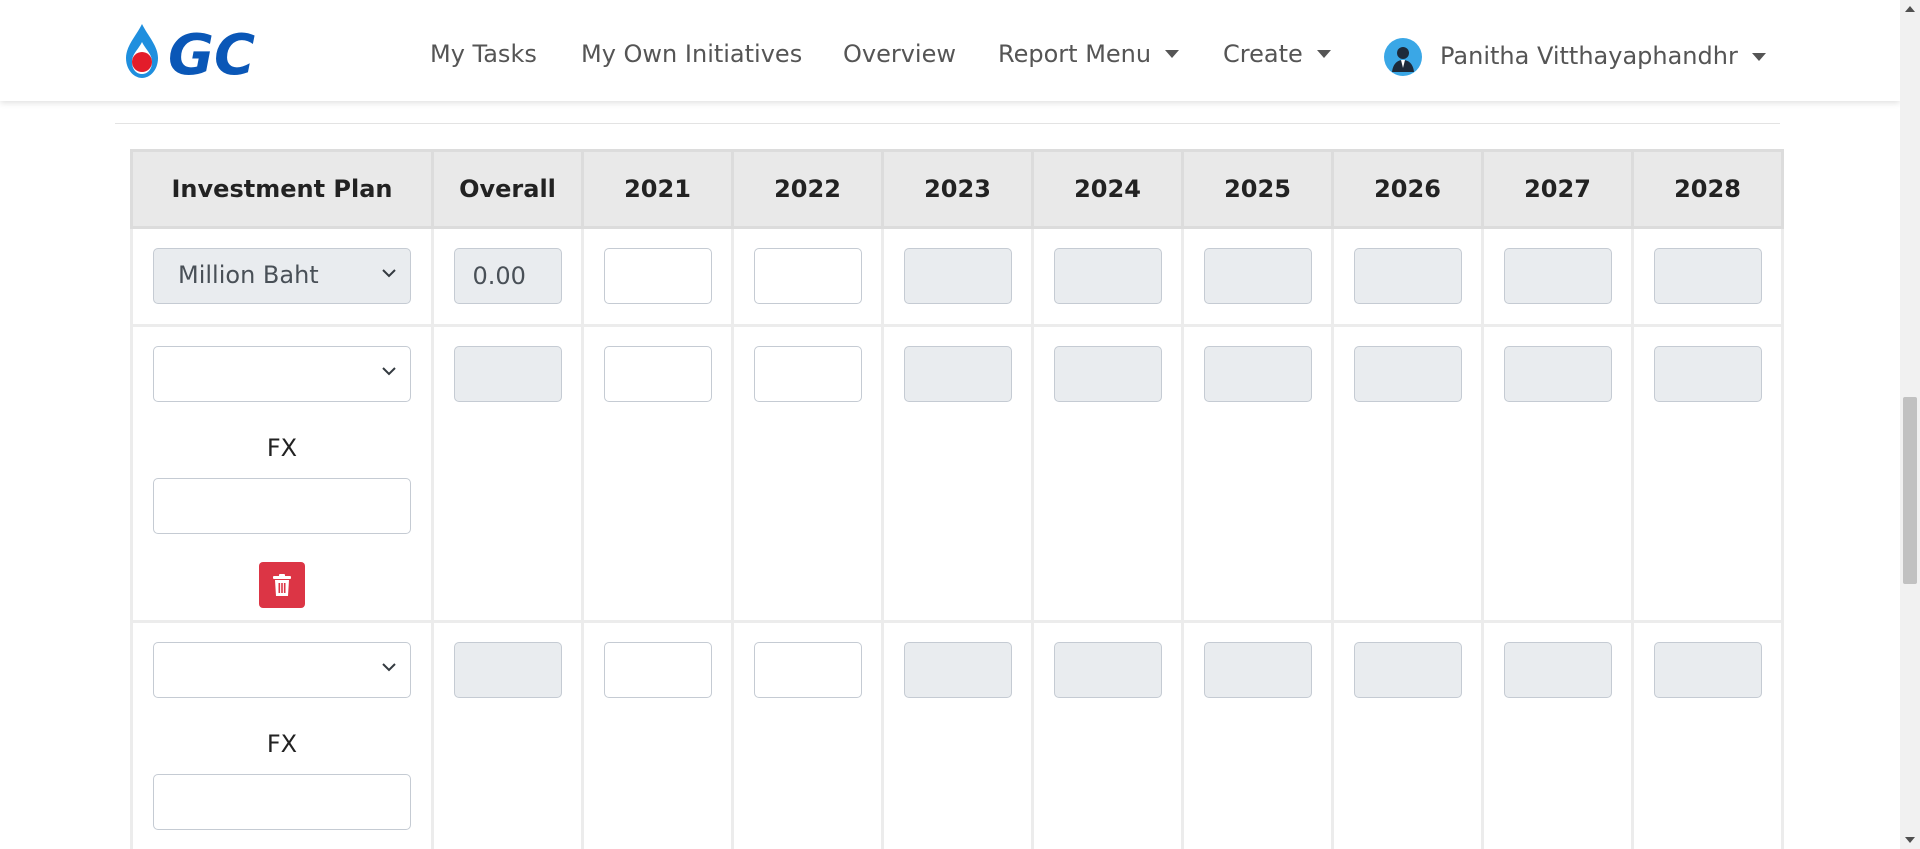  Describe the element at coordinates (1107, 189) in the screenshot. I see `header-2024: 2024` at that location.